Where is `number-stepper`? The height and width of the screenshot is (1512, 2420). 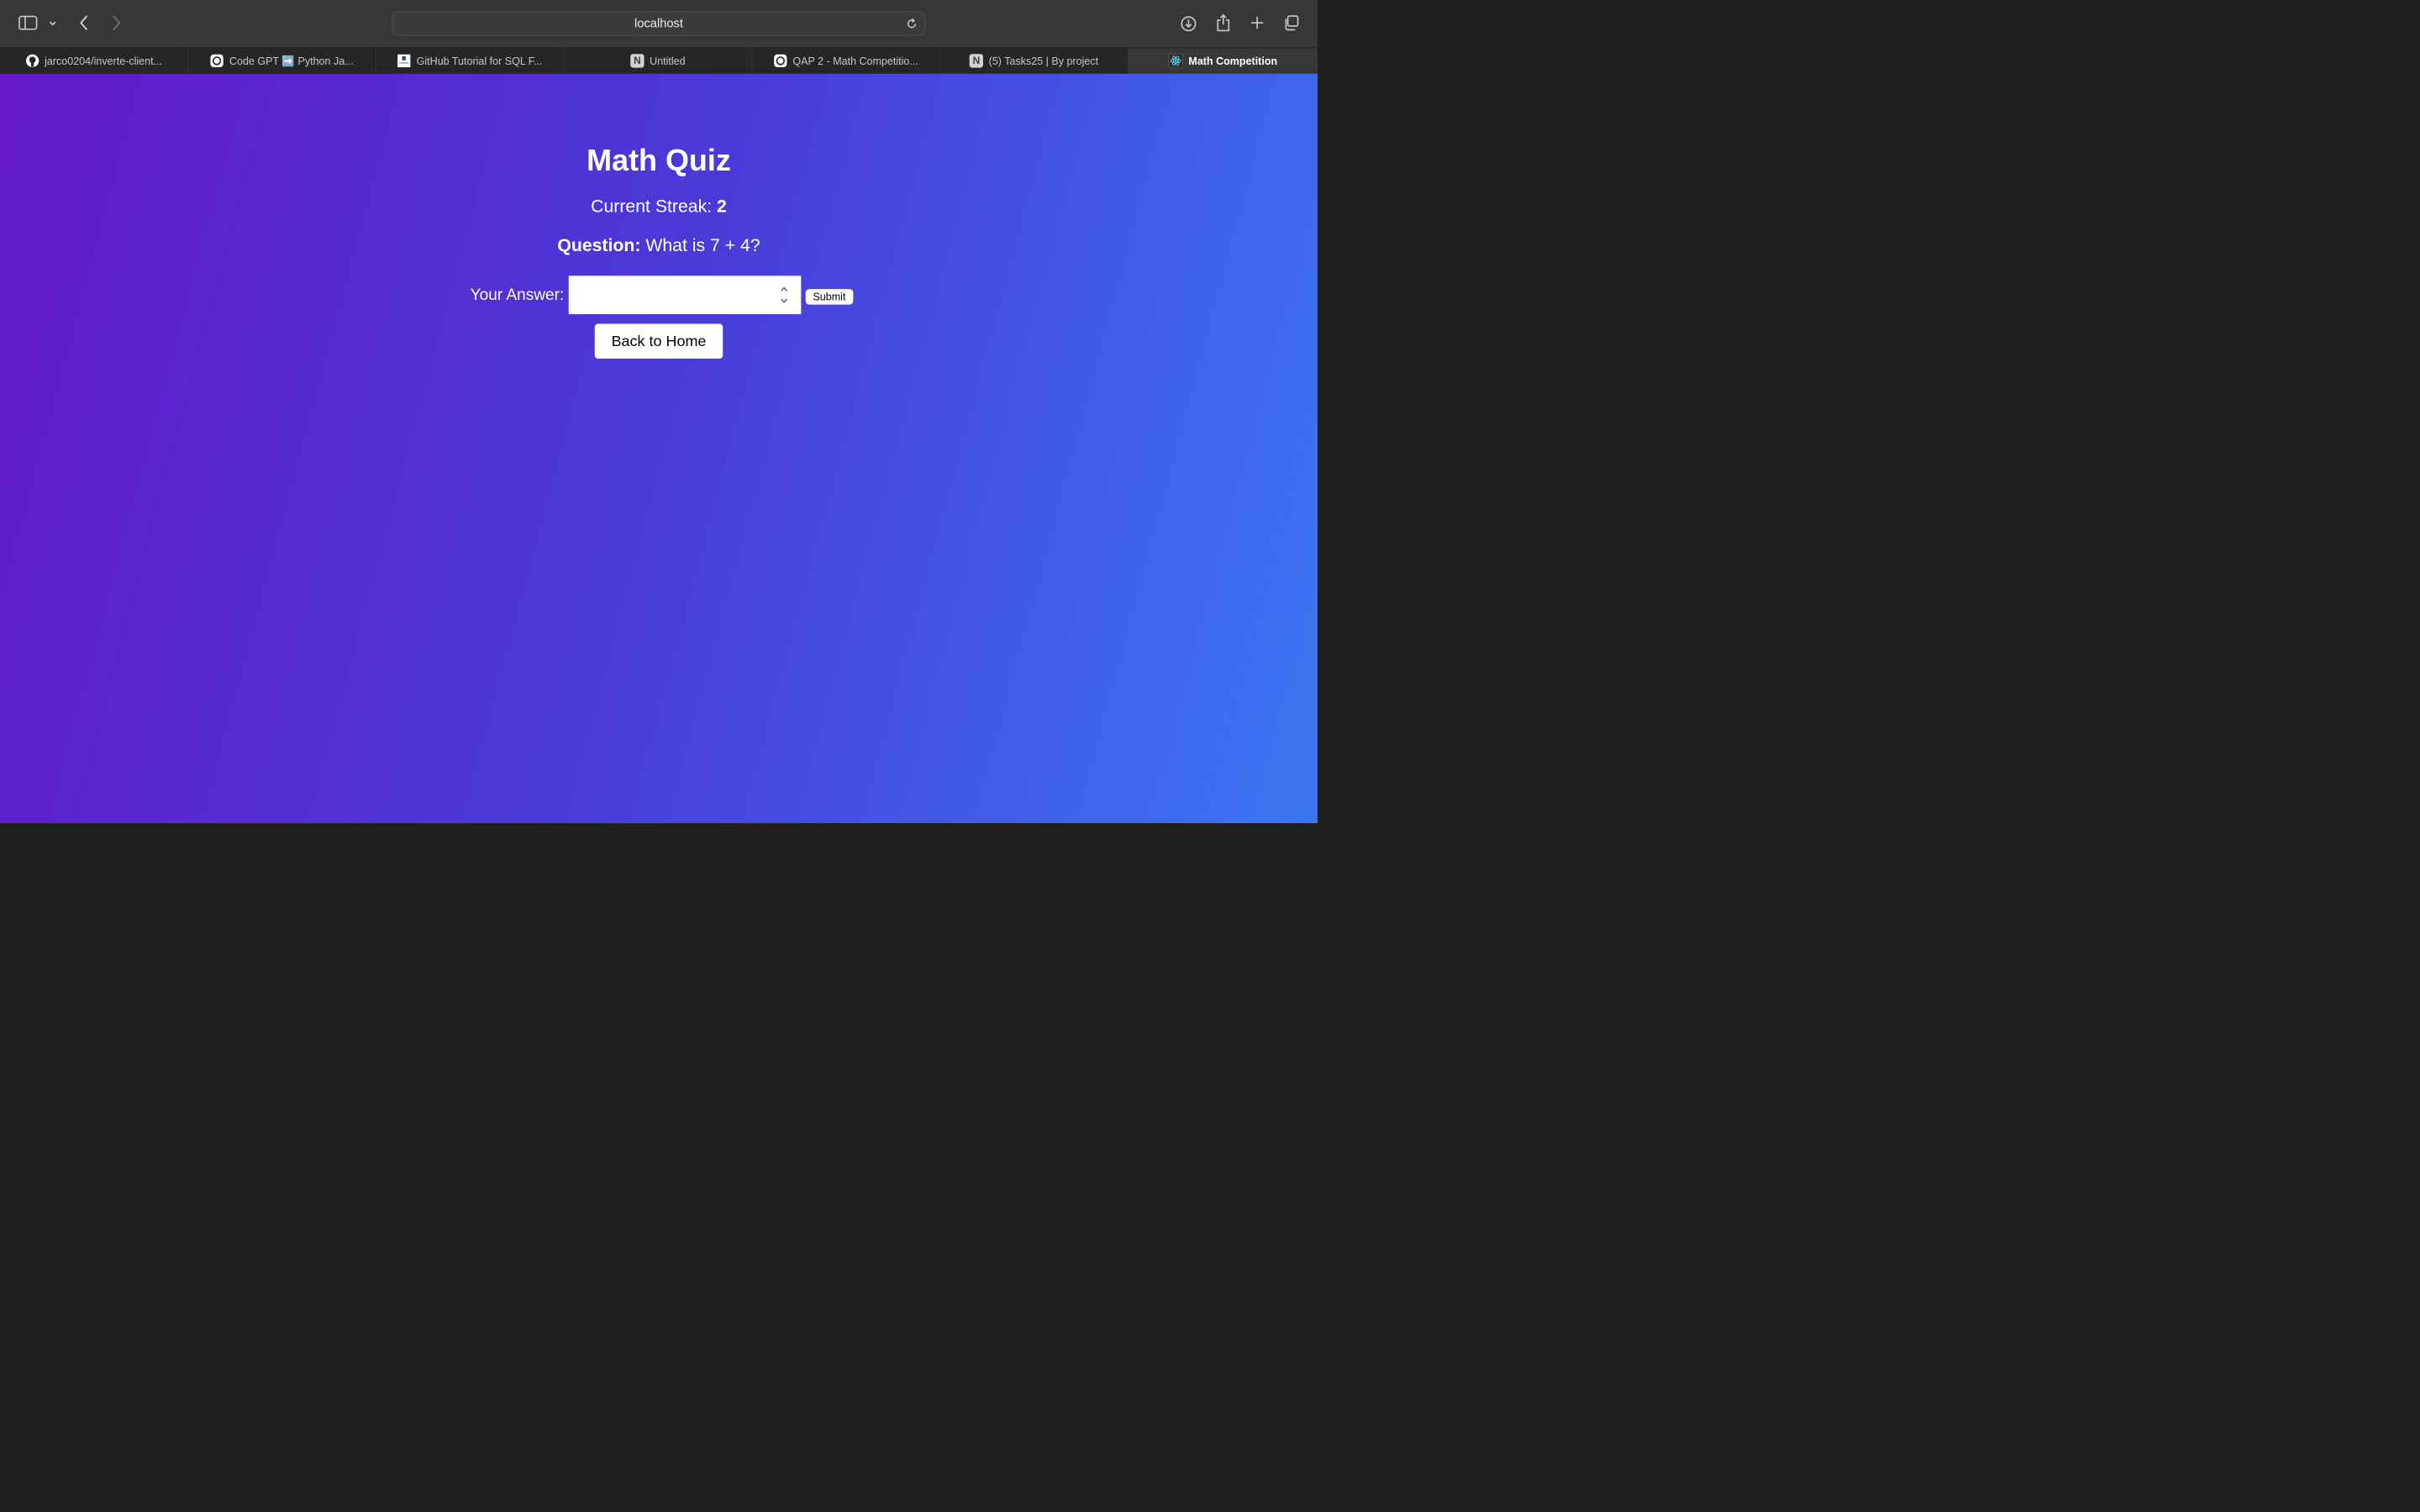 number-stepper is located at coordinates (784, 295).